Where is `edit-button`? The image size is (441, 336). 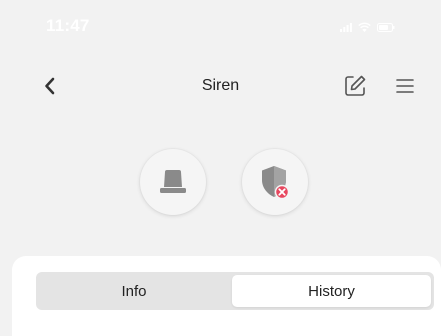 edit-button is located at coordinates (355, 86).